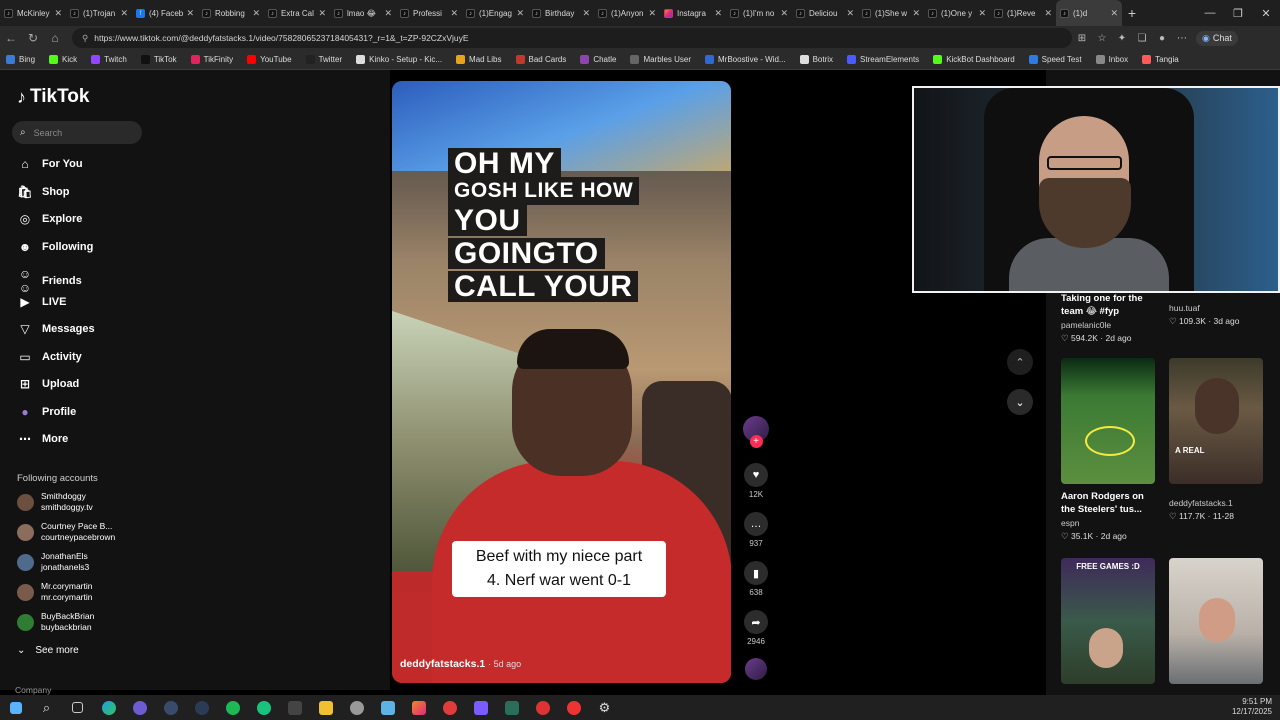 This screenshot has height=720, width=1280. I want to click on bookmark-item: TikTok, so click(158, 59).